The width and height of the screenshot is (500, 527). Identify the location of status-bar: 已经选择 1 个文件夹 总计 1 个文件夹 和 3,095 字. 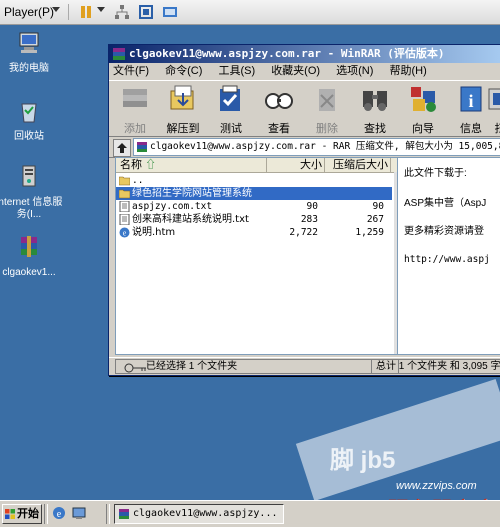
(304, 365).